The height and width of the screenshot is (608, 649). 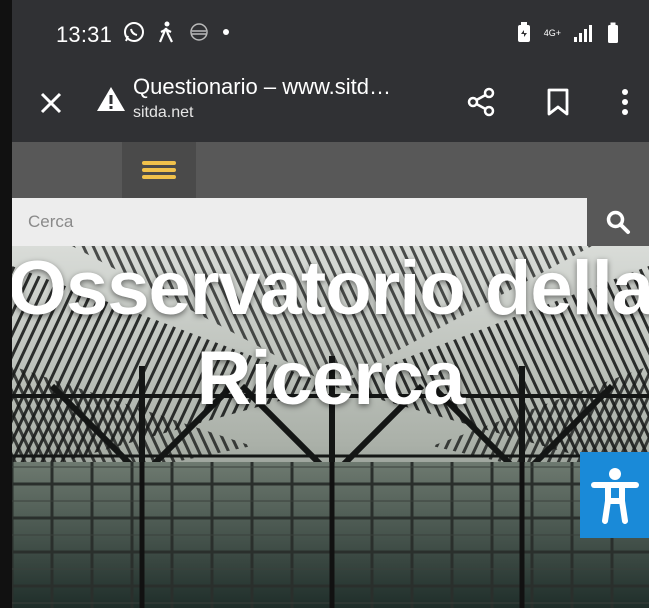 What do you see at coordinates (330, 288) in the screenshot?
I see `hero-title-line1: Osservatorio della` at bounding box center [330, 288].